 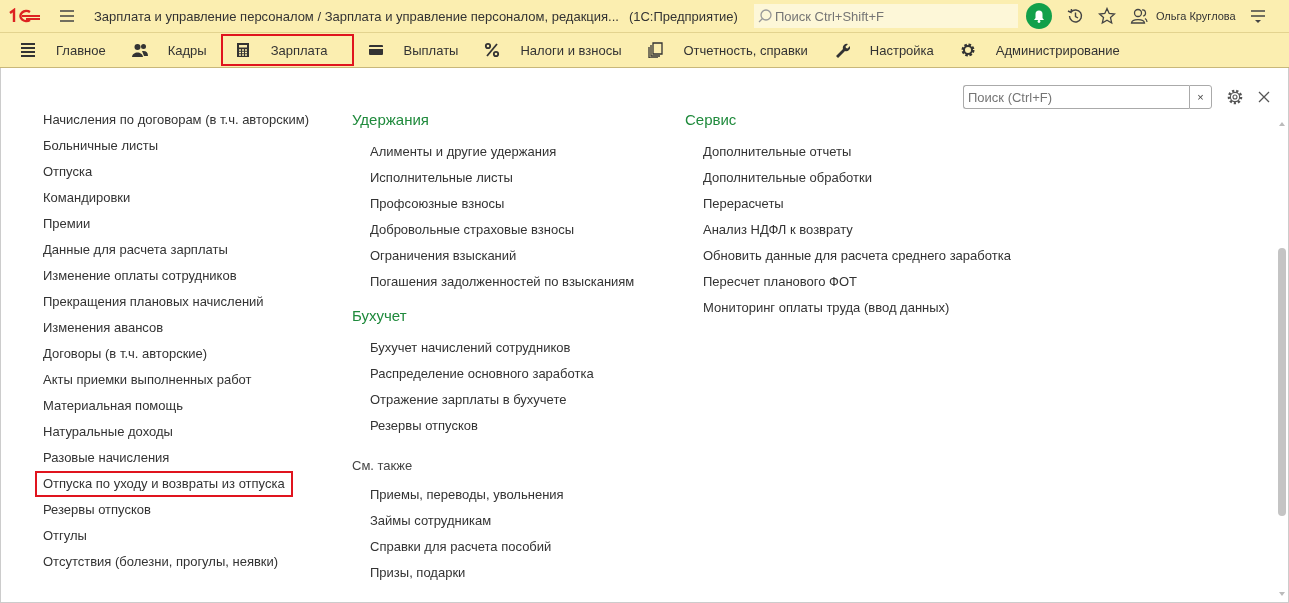 What do you see at coordinates (967, 50) in the screenshot?
I see `gear-icon` at bounding box center [967, 50].